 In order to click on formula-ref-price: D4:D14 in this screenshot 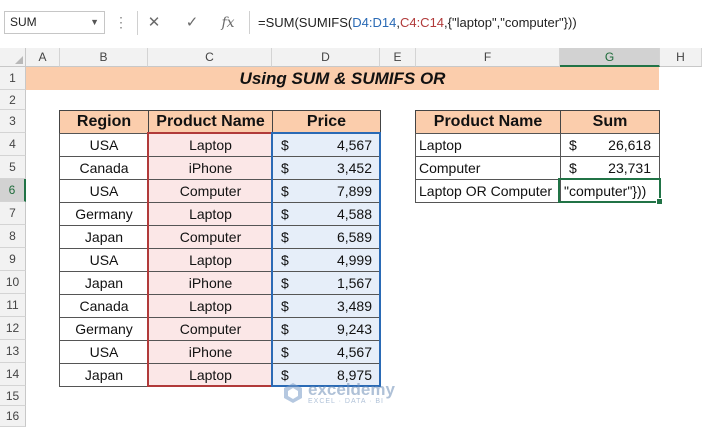, I will do `click(374, 22)`.